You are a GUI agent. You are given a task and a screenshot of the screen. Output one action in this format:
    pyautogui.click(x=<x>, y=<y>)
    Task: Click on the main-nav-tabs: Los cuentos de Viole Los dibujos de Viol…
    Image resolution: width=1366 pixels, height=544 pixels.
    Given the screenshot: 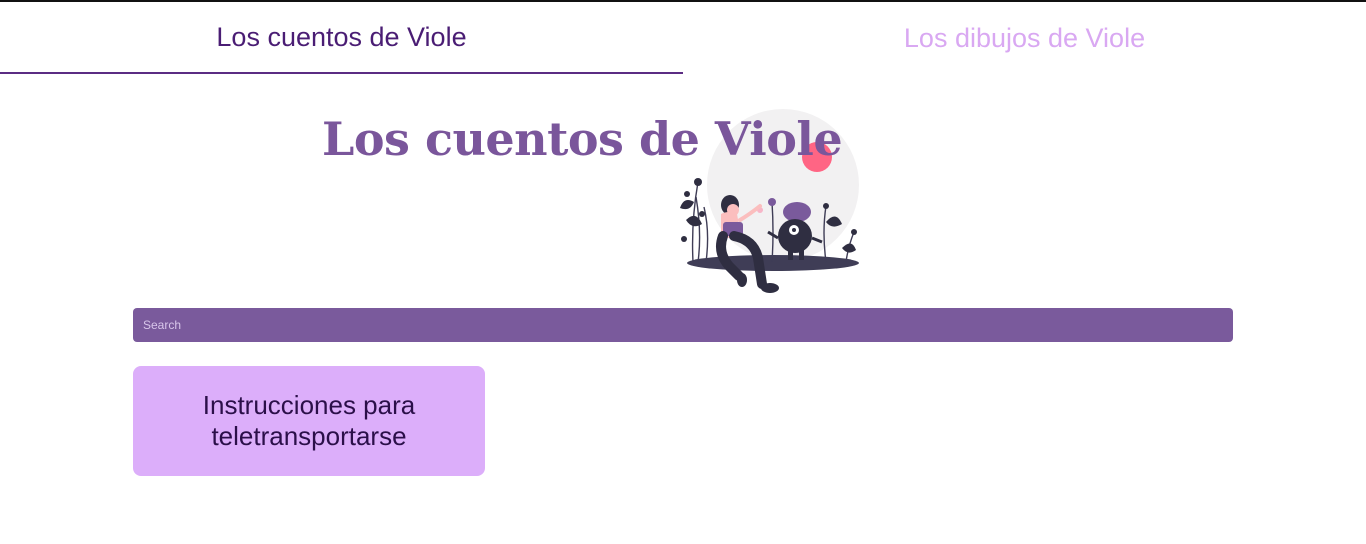 What is the action you would take?
    pyautogui.click(x=683, y=38)
    